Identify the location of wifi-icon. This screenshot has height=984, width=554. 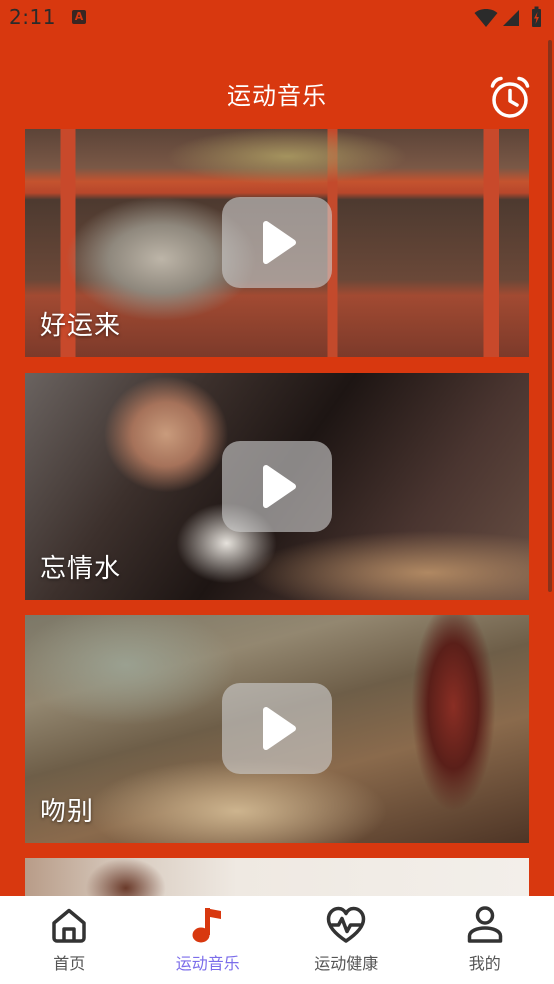
(486, 20).